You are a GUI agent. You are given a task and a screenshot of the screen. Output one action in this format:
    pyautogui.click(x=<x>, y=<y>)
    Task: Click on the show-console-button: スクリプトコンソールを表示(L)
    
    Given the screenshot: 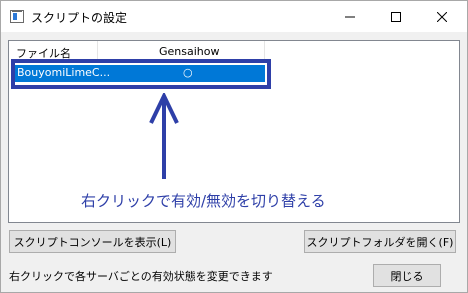 What is the action you would take?
    pyautogui.click(x=92, y=241)
    